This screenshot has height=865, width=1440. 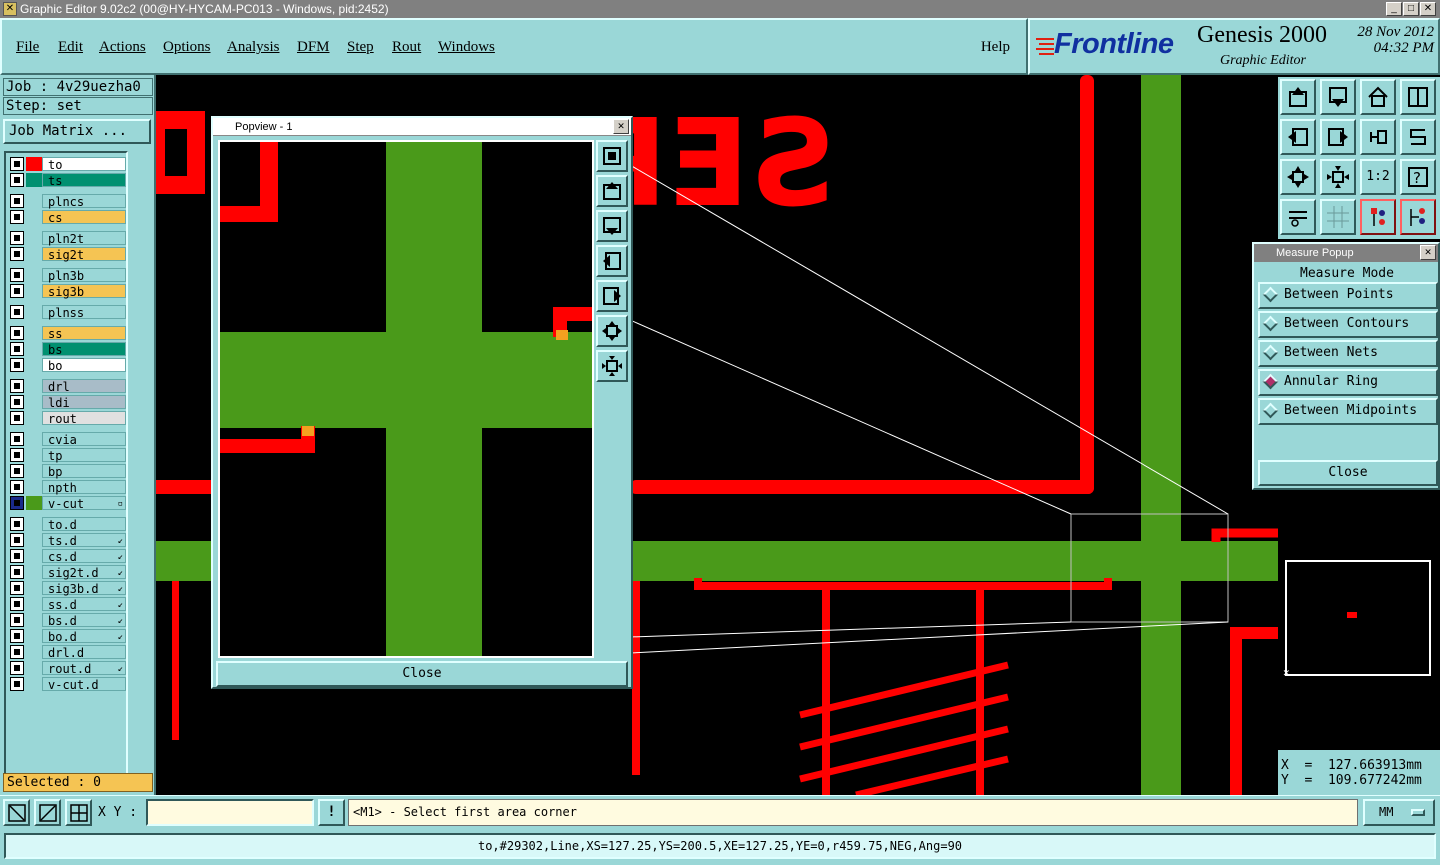 I want to click on layer-name: v-cut ▫, so click(x=84, y=503).